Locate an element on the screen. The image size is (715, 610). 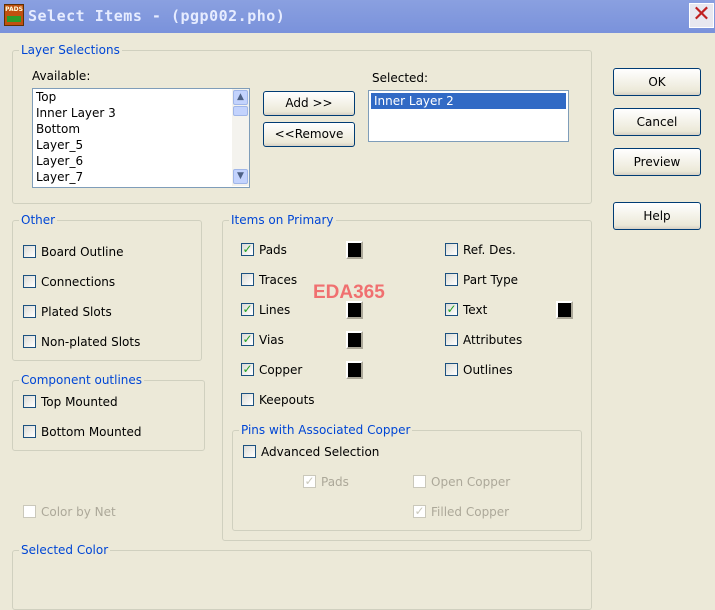
traces-label: Traces is located at coordinates (278, 280).